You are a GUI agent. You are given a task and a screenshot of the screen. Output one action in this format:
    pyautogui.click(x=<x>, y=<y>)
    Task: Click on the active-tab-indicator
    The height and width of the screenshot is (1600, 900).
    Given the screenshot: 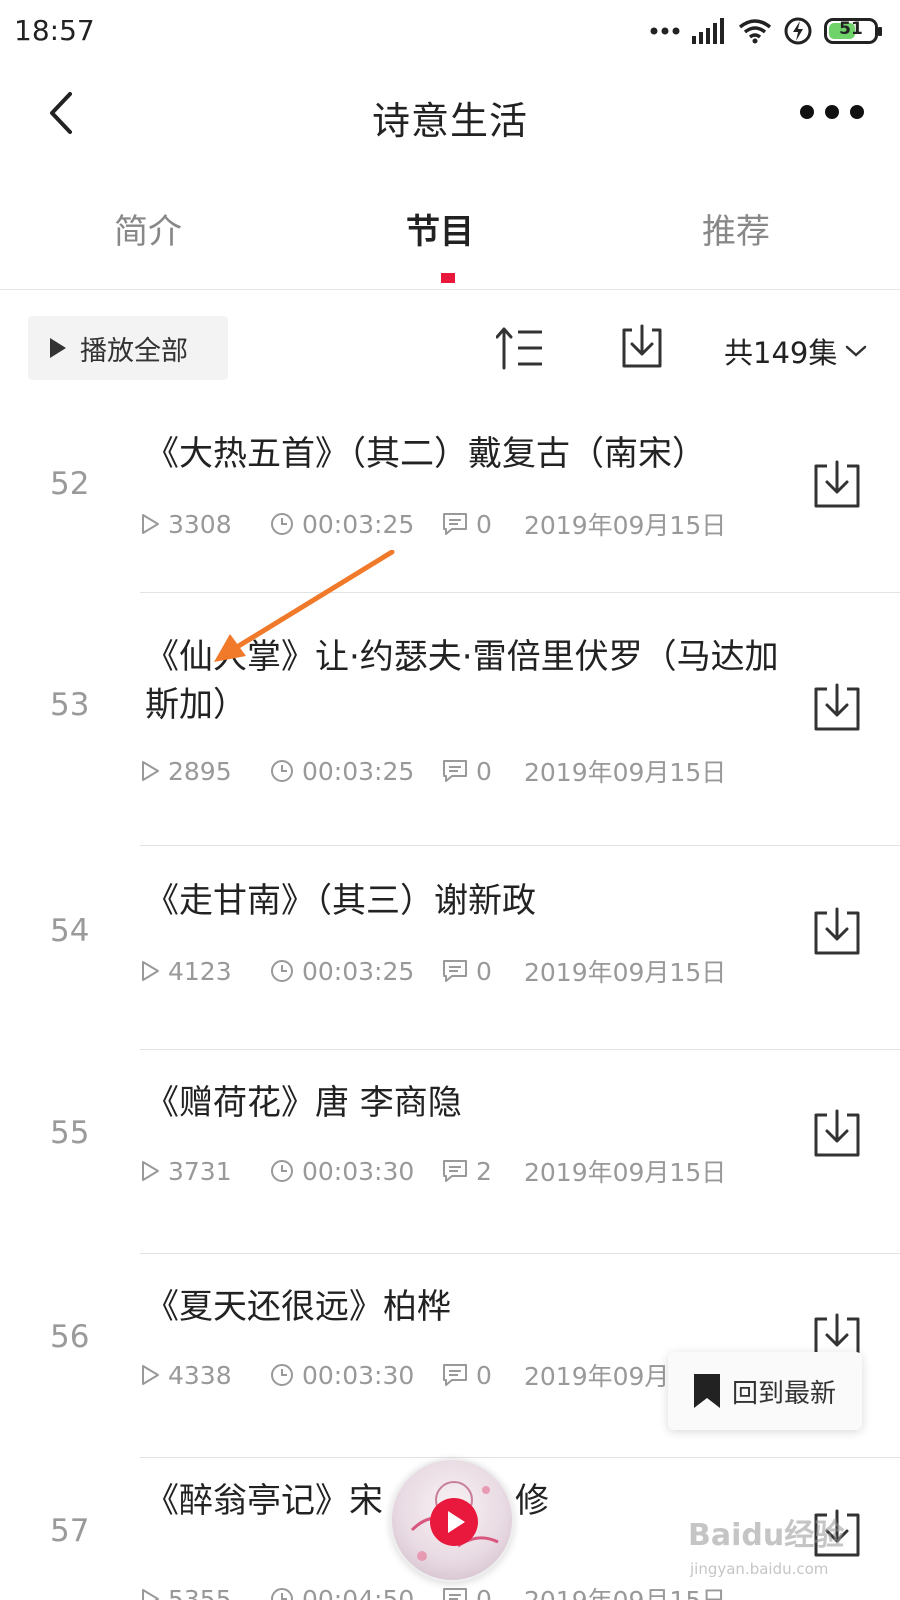 What is the action you would take?
    pyautogui.click(x=448, y=278)
    